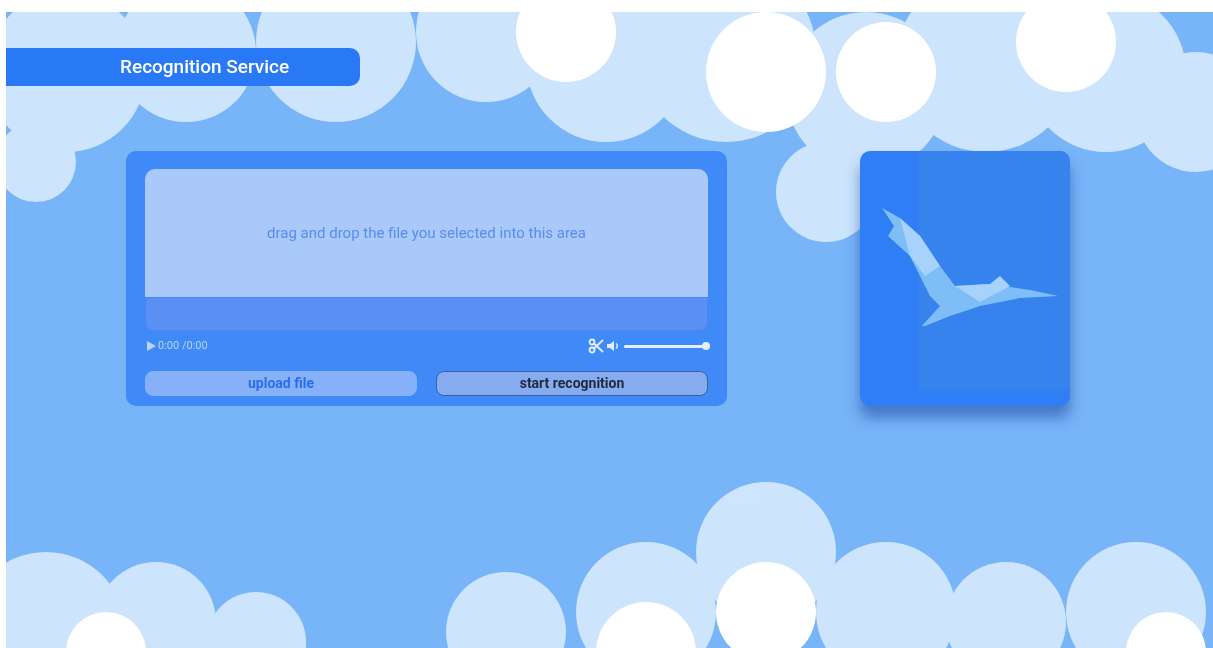  Describe the element at coordinates (613, 346) in the screenshot. I see `volume-icon` at that location.